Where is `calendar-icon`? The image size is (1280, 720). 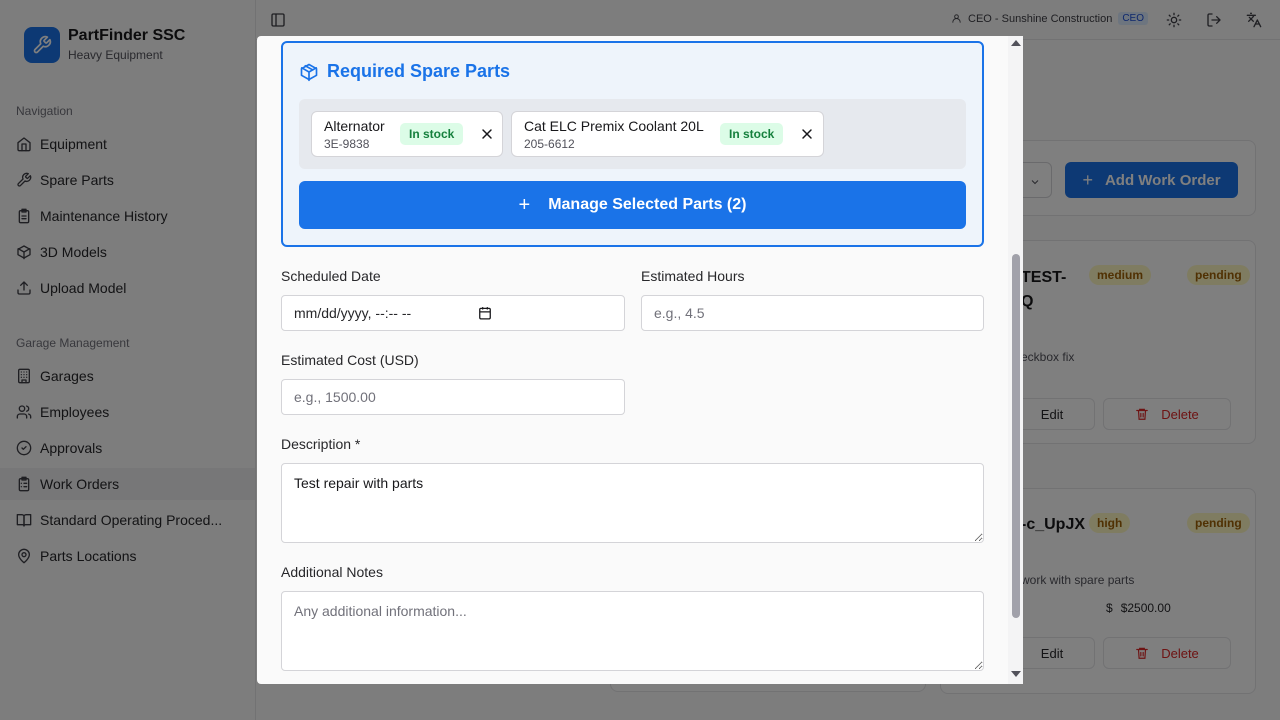 calendar-icon is located at coordinates (485, 313).